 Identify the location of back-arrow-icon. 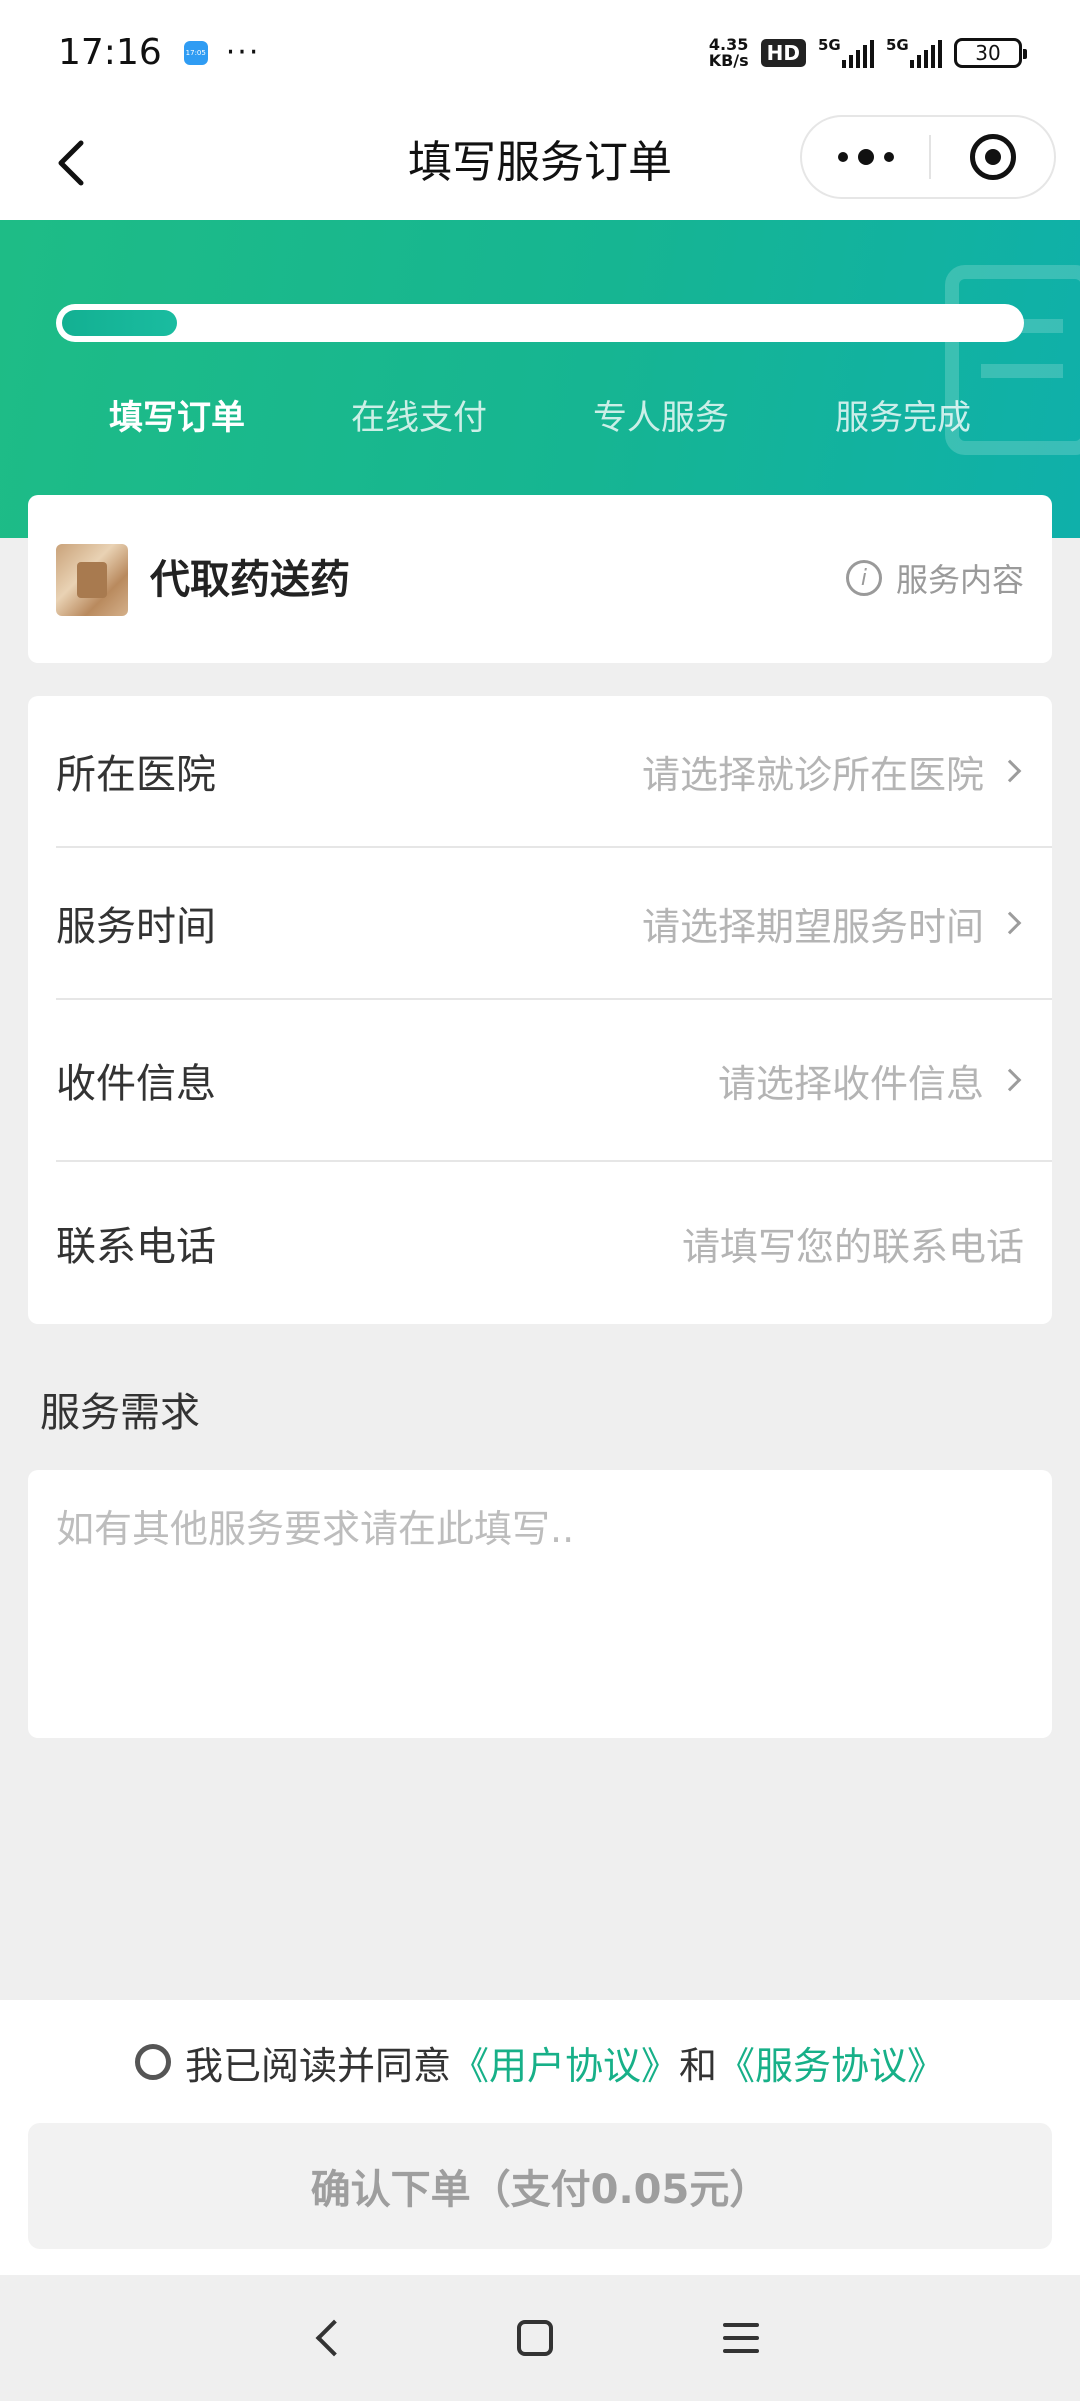
(71, 163).